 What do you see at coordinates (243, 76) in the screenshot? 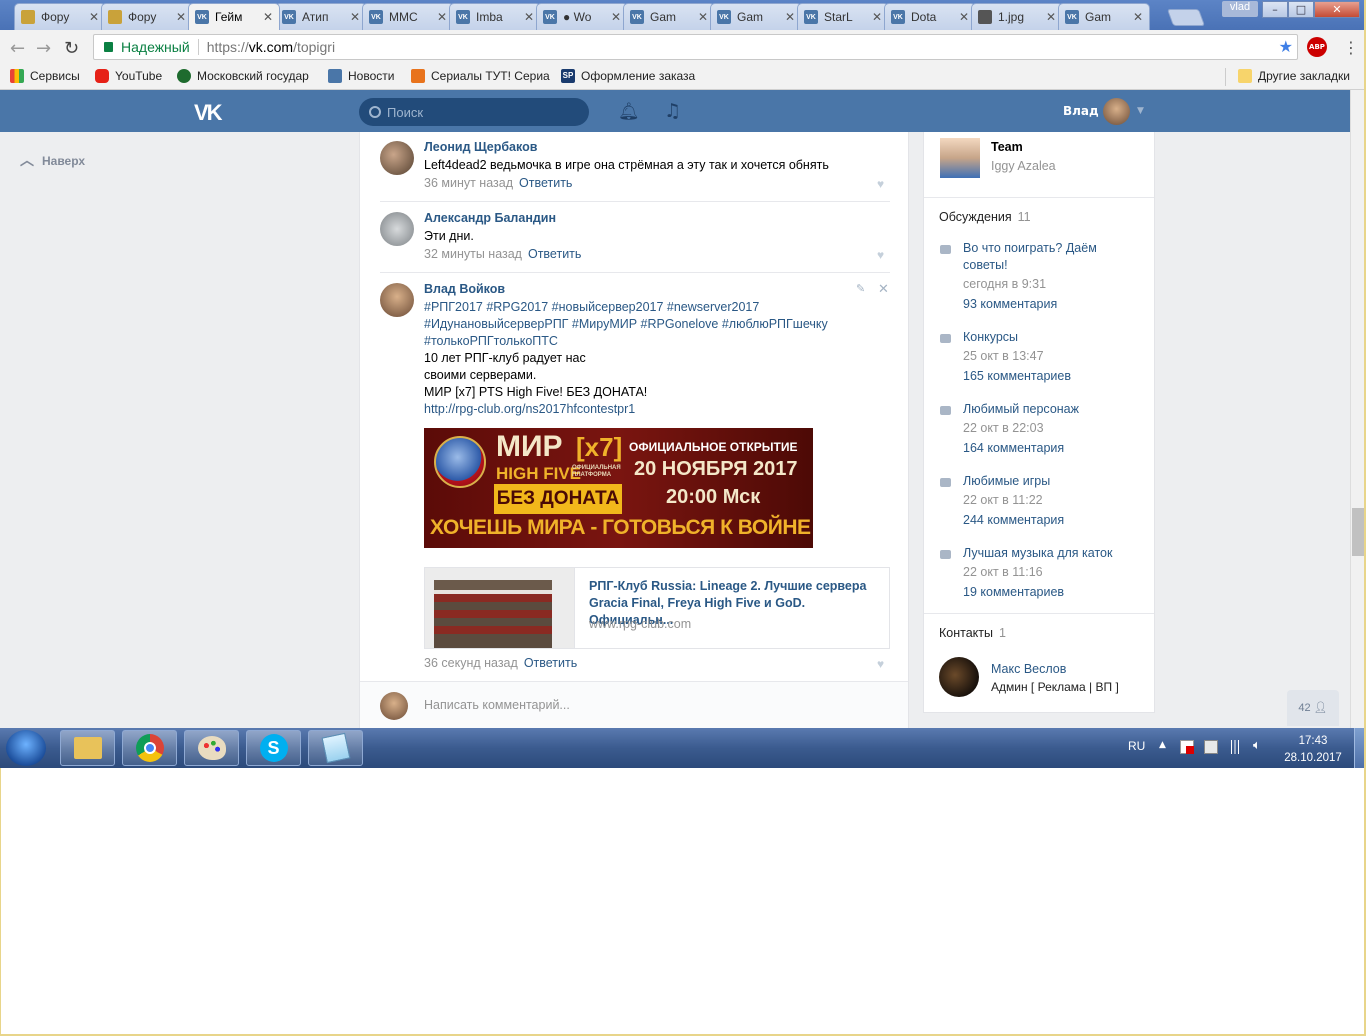
I see `bookmark-moscow: Московский государ` at bounding box center [243, 76].